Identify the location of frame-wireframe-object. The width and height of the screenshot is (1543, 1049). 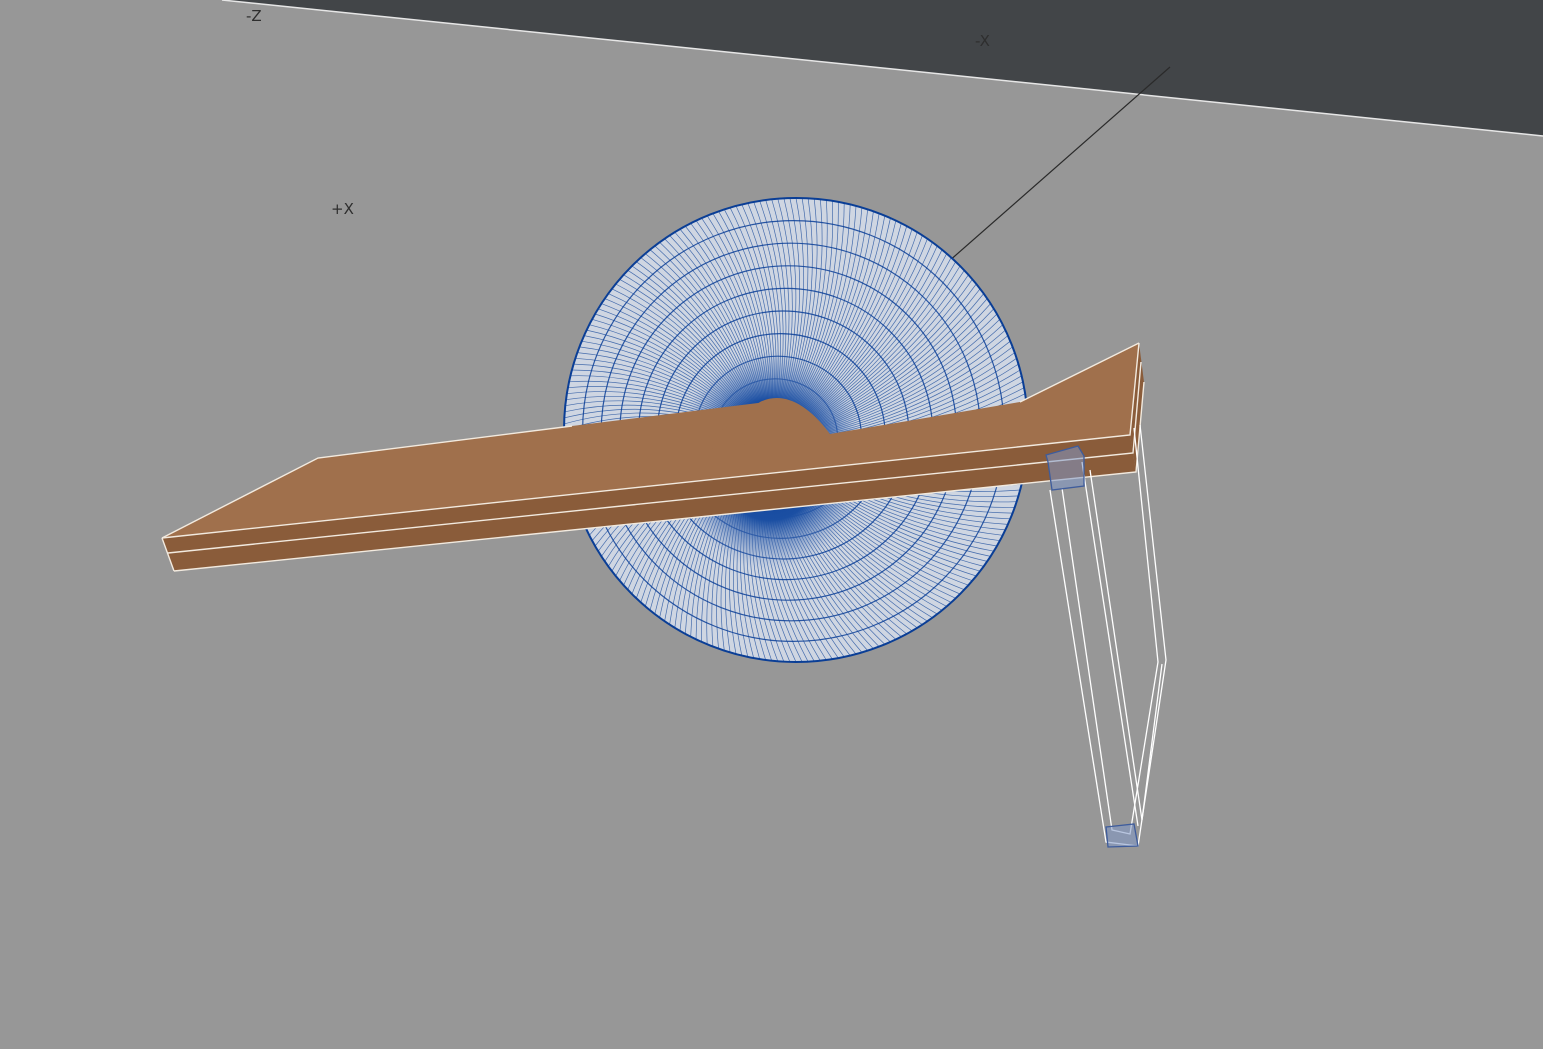
(1106, 636).